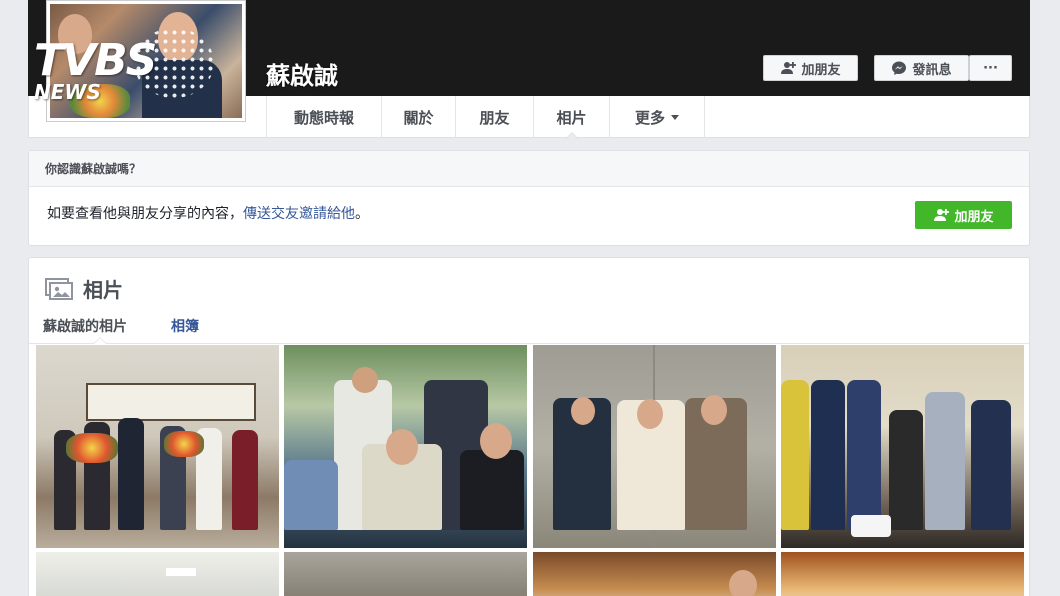  I want to click on active-subtab-indicator, so click(100, 340).